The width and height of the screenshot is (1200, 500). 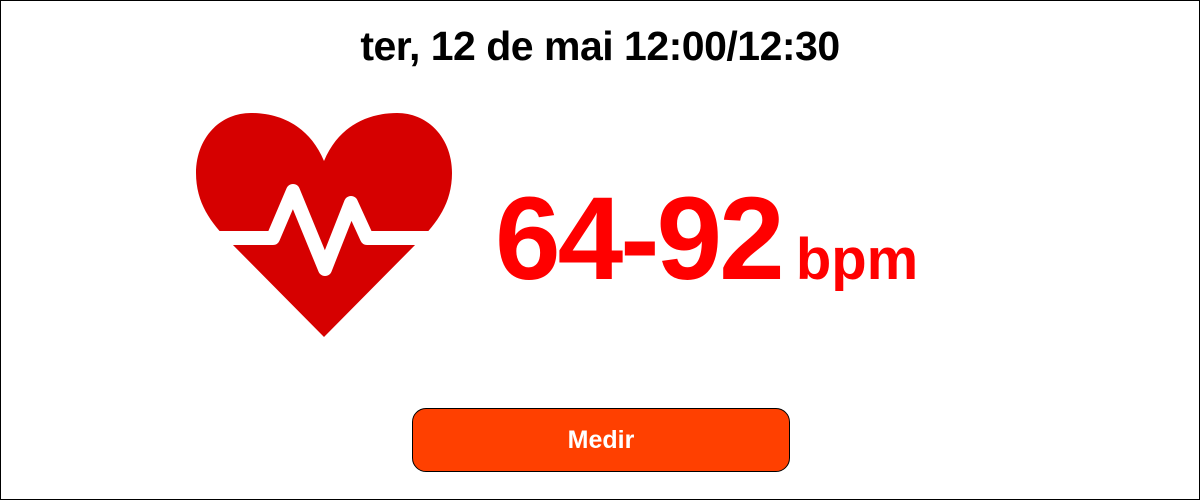 What do you see at coordinates (640, 239) in the screenshot?
I see `heart-rate-value: 64-92` at bounding box center [640, 239].